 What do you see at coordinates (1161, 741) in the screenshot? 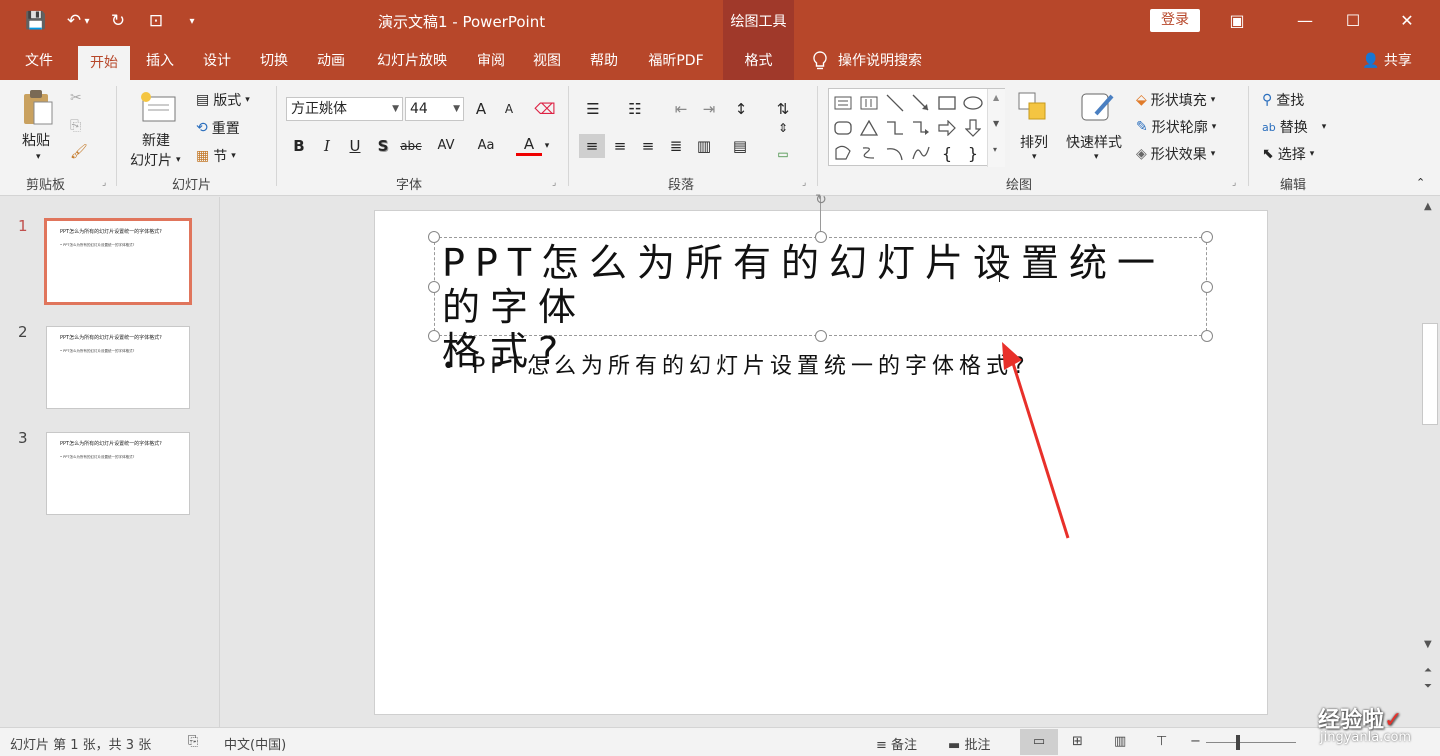
I see `slideshow-view-icon: ⊤` at bounding box center [1161, 741].